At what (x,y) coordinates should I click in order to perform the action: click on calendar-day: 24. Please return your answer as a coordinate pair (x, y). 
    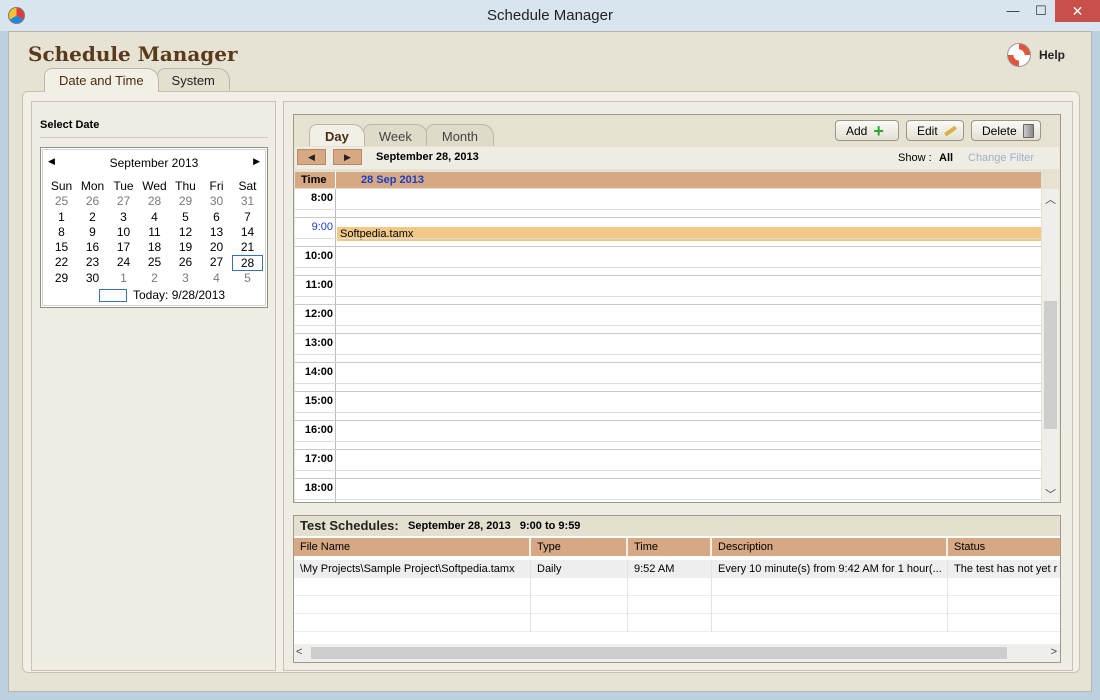
    Looking at the image, I should click on (123, 262).